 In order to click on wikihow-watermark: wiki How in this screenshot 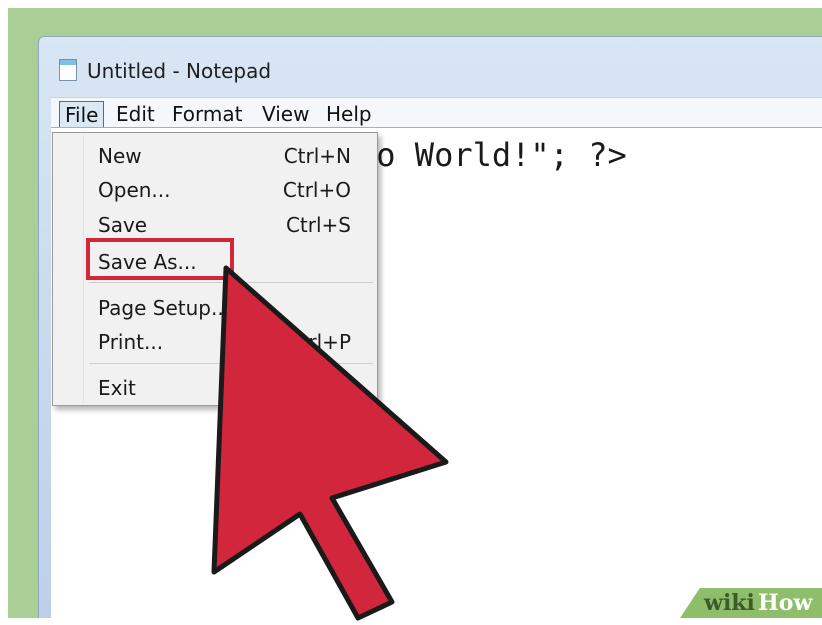, I will do `click(751, 603)`.